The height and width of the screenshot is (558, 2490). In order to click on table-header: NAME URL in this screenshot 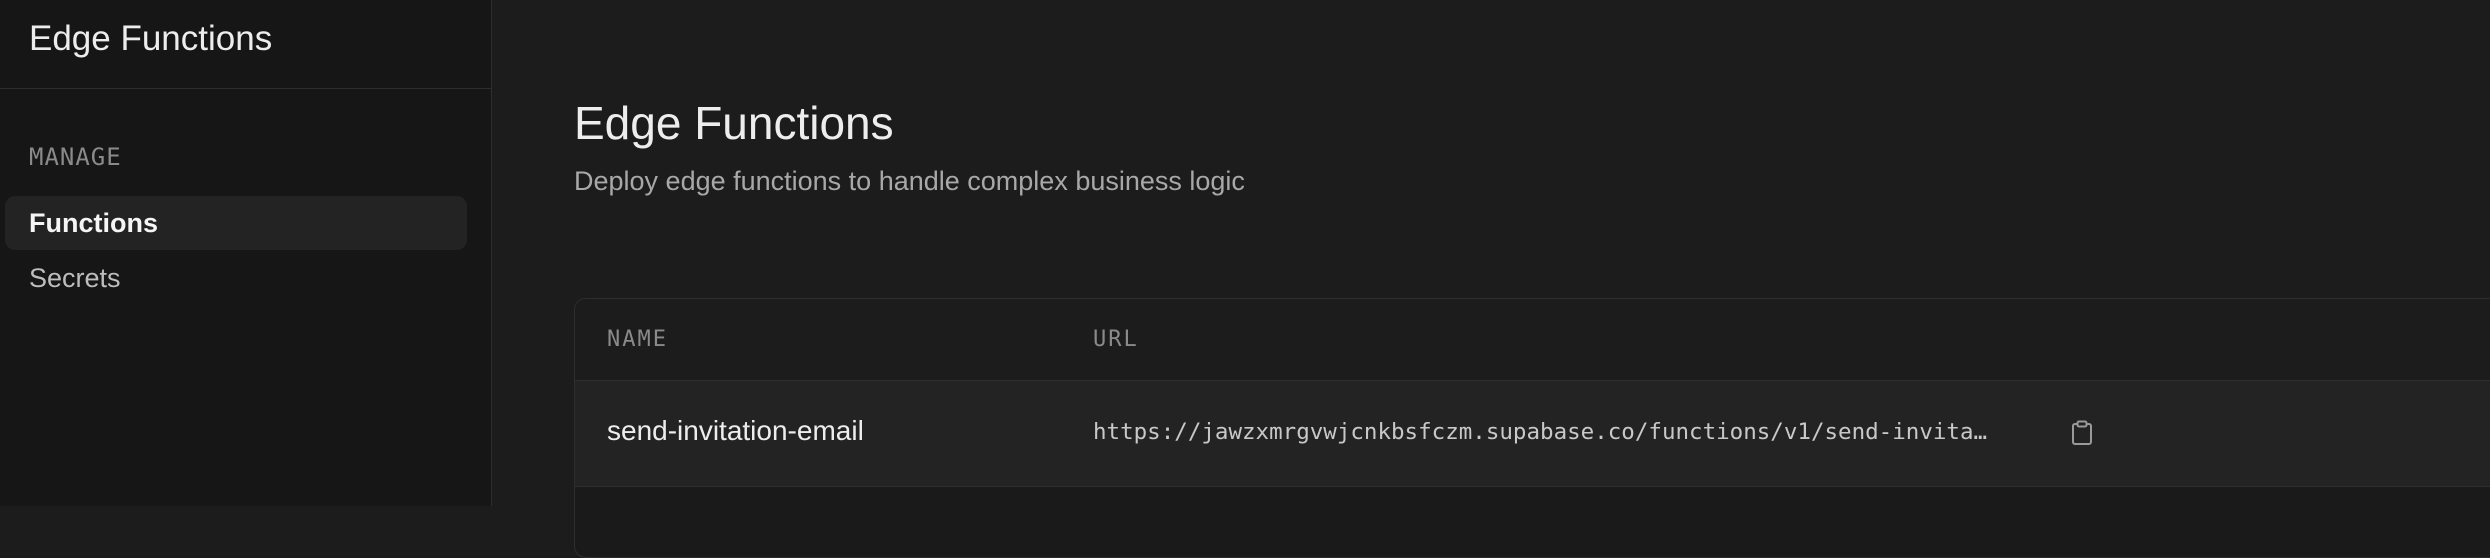, I will do `click(1532, 340)`.